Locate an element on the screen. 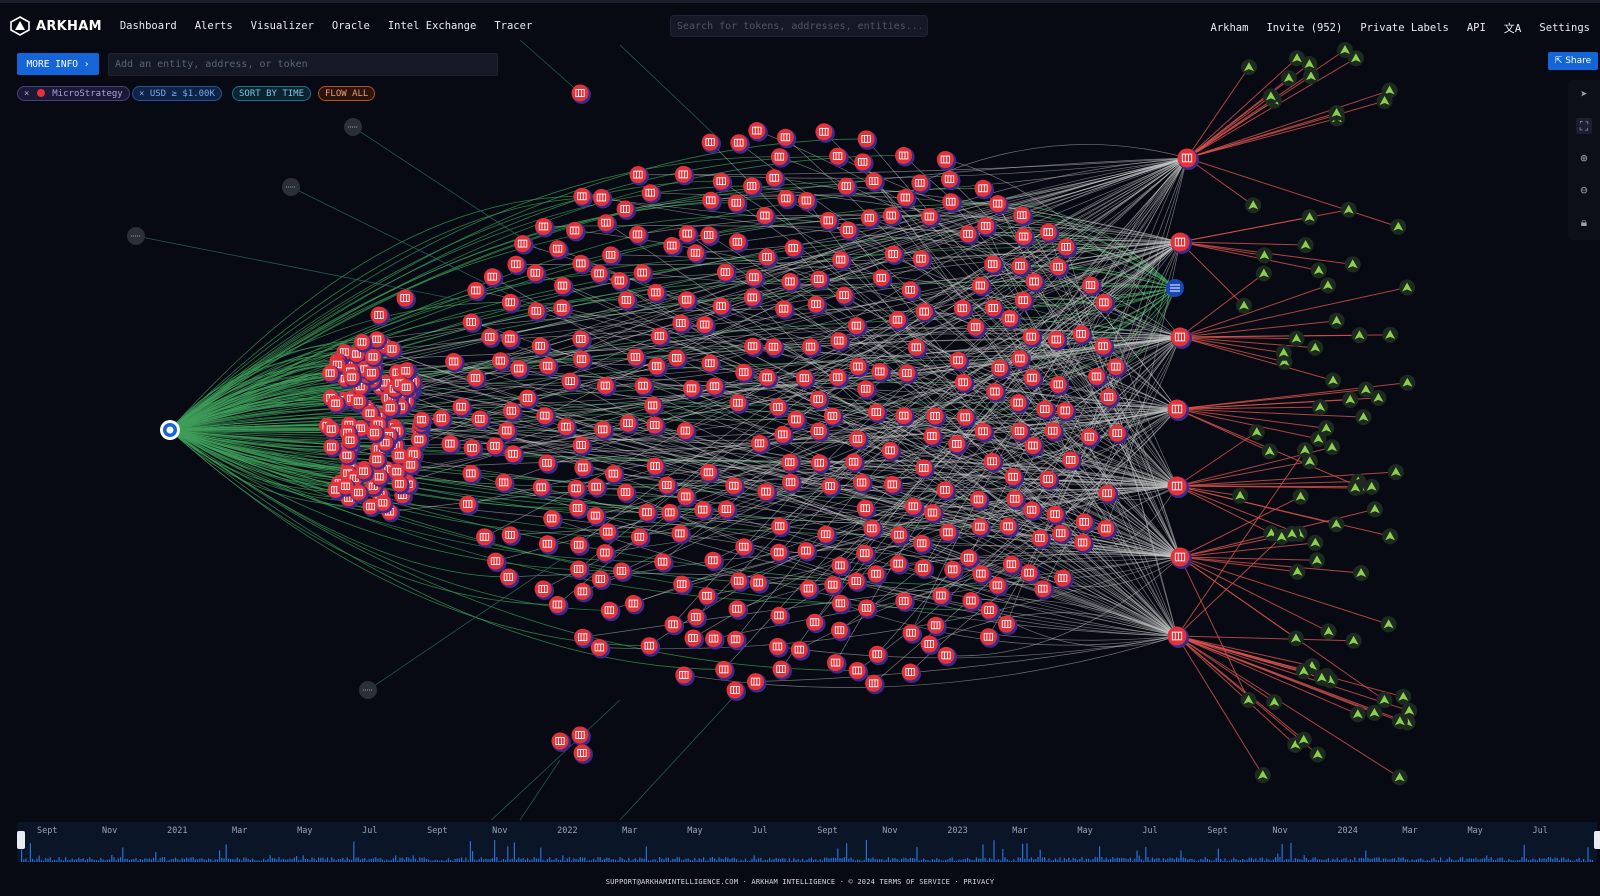 The height and width of the screenshot is (896, 1600). nav-api: API is located at coordinates (1476, 28).